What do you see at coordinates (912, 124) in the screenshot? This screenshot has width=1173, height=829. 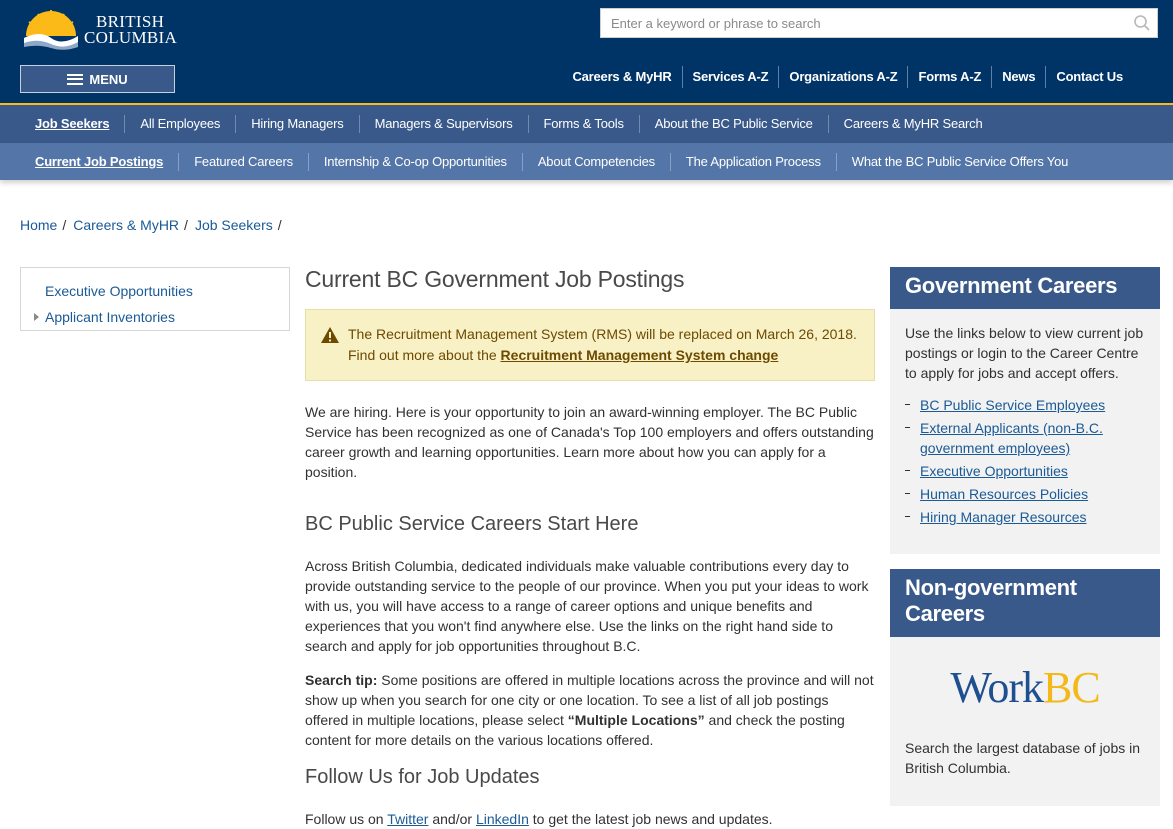 I see `nav-careers-myhr-search: Careers & MyHR Search` at bounding box center [912, 124].